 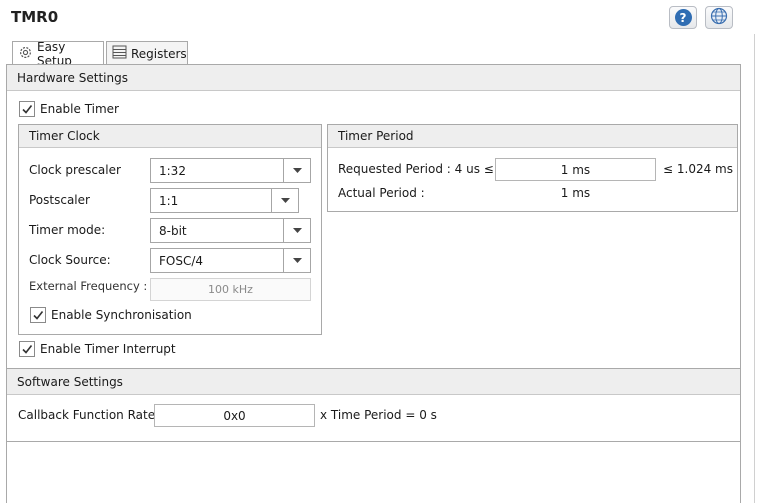 I want to click on group-header: Timer Period, so click(x=532, y=136).